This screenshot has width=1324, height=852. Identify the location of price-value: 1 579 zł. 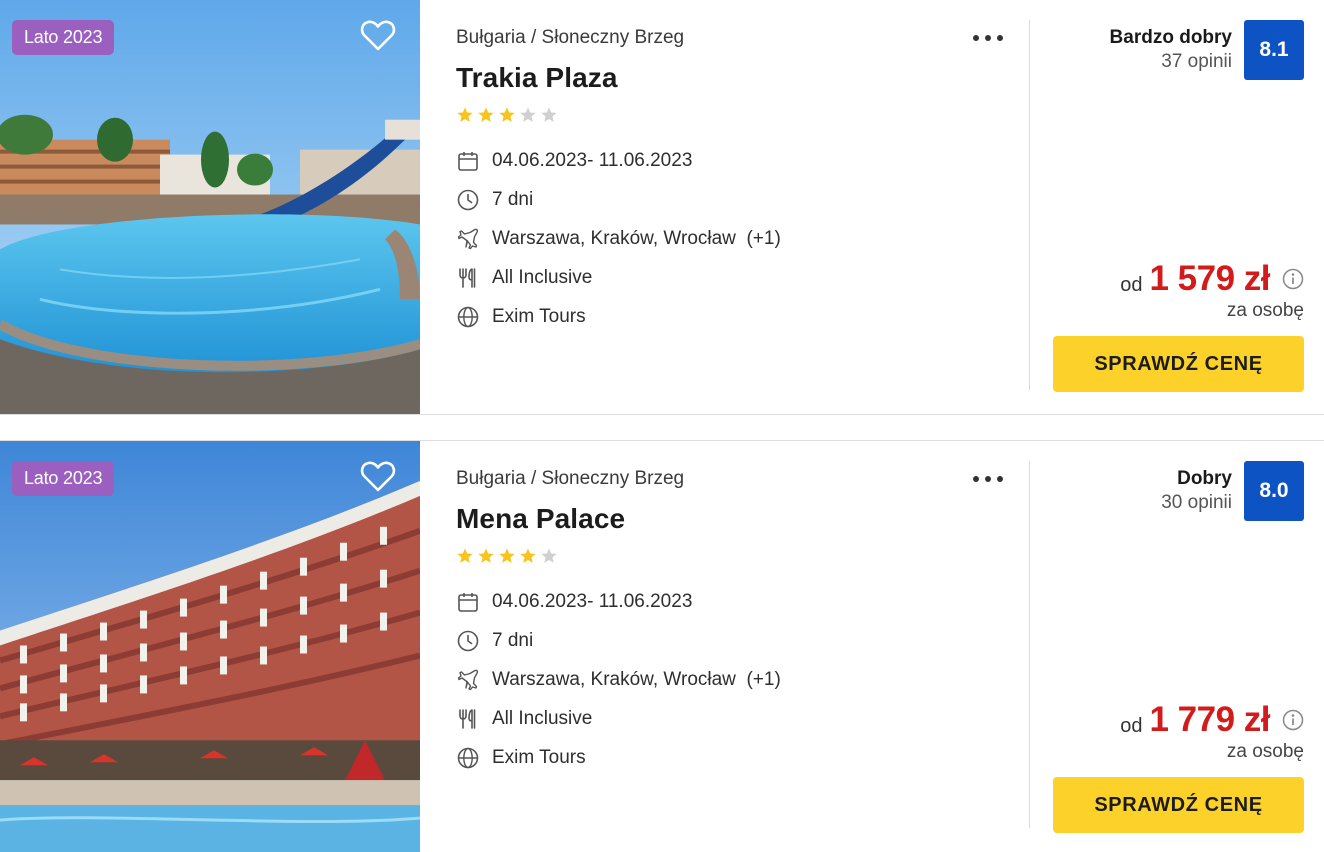
(1209, 278).